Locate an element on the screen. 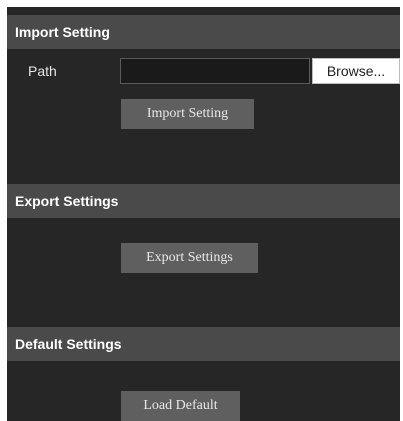  export-settings-header: Export Settings is located at coordinates (203, 201).